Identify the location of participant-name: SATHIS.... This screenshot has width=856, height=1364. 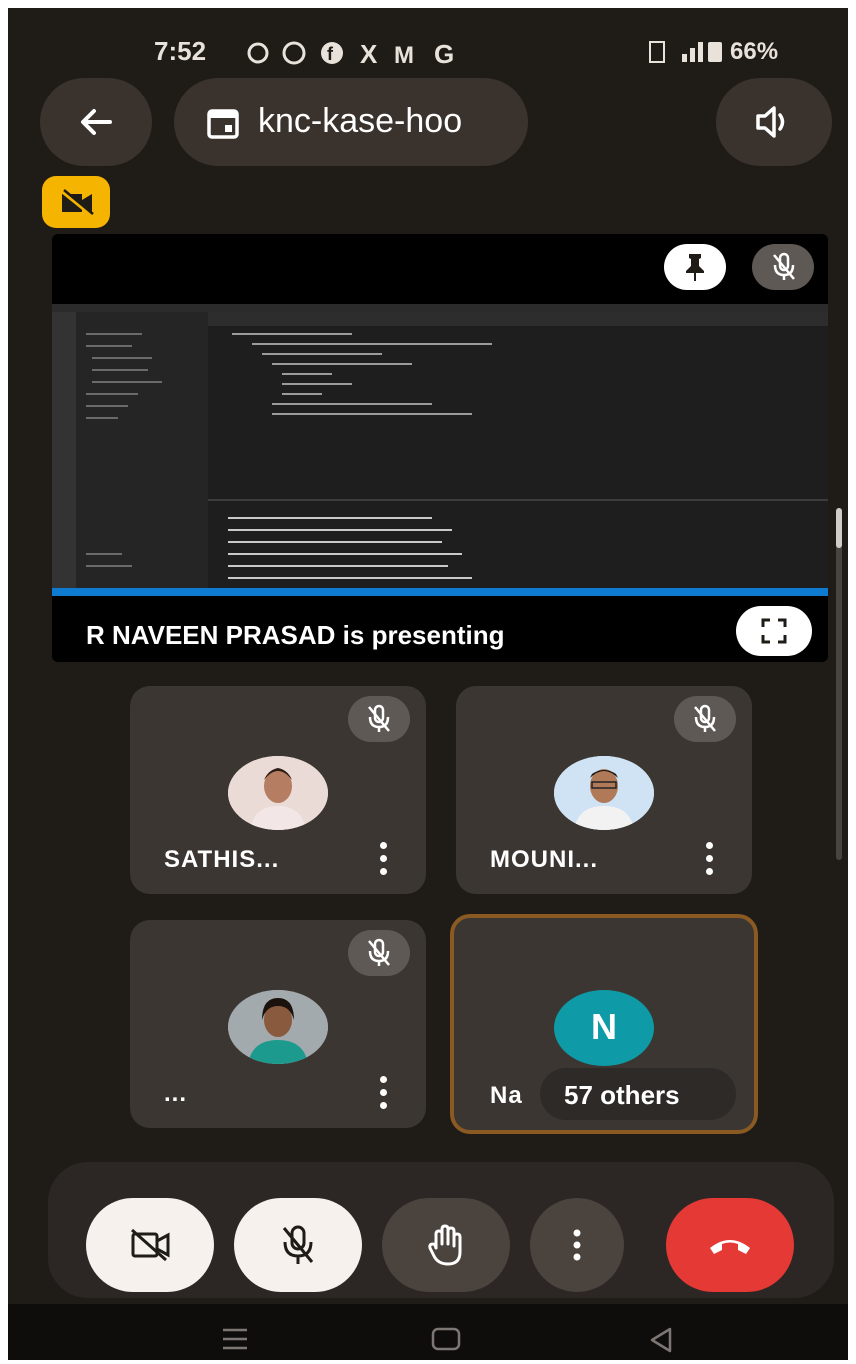
(222, 859).